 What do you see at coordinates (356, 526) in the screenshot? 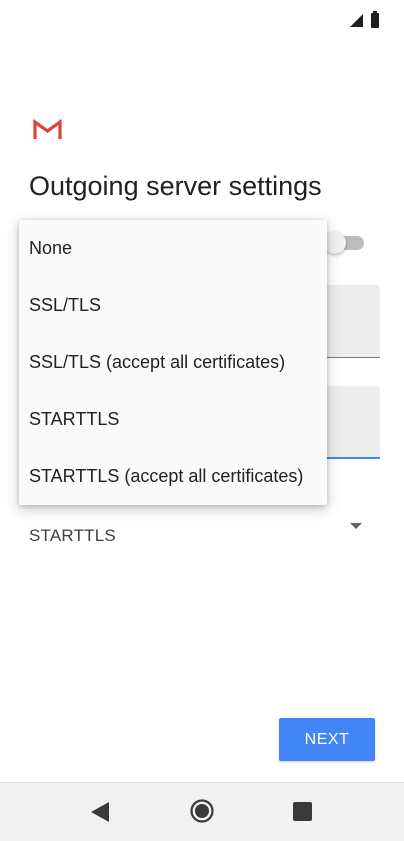
I see `dropdown-arrow-icon` at bounding box center [356, 526].